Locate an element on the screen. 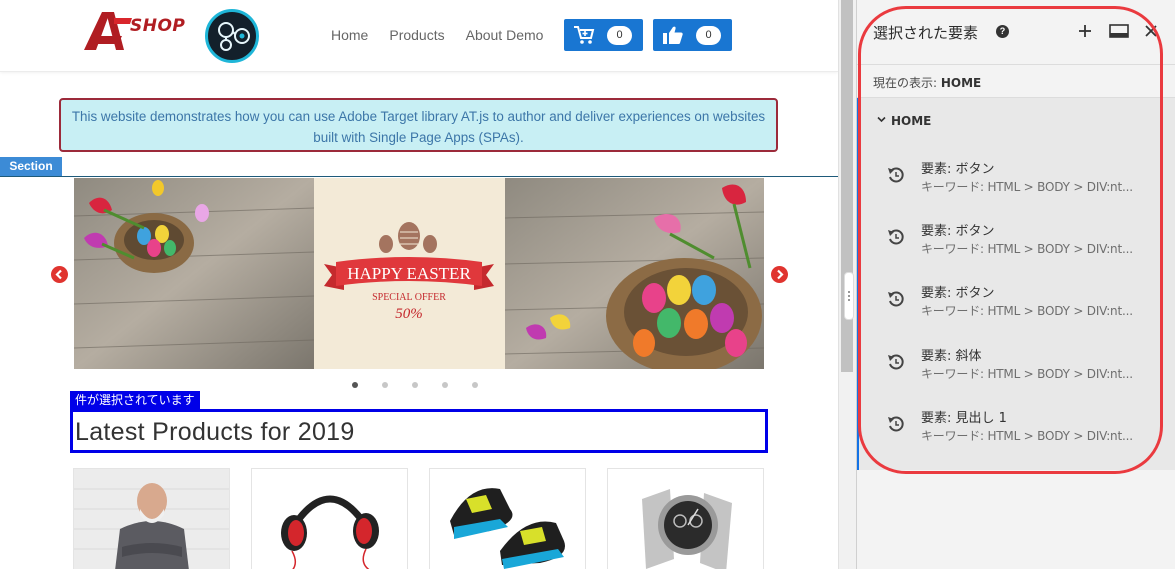 The image size is (1175, 569). selected-heading-outline: Latest Products for 2019 is located at coordinates (419, 431).